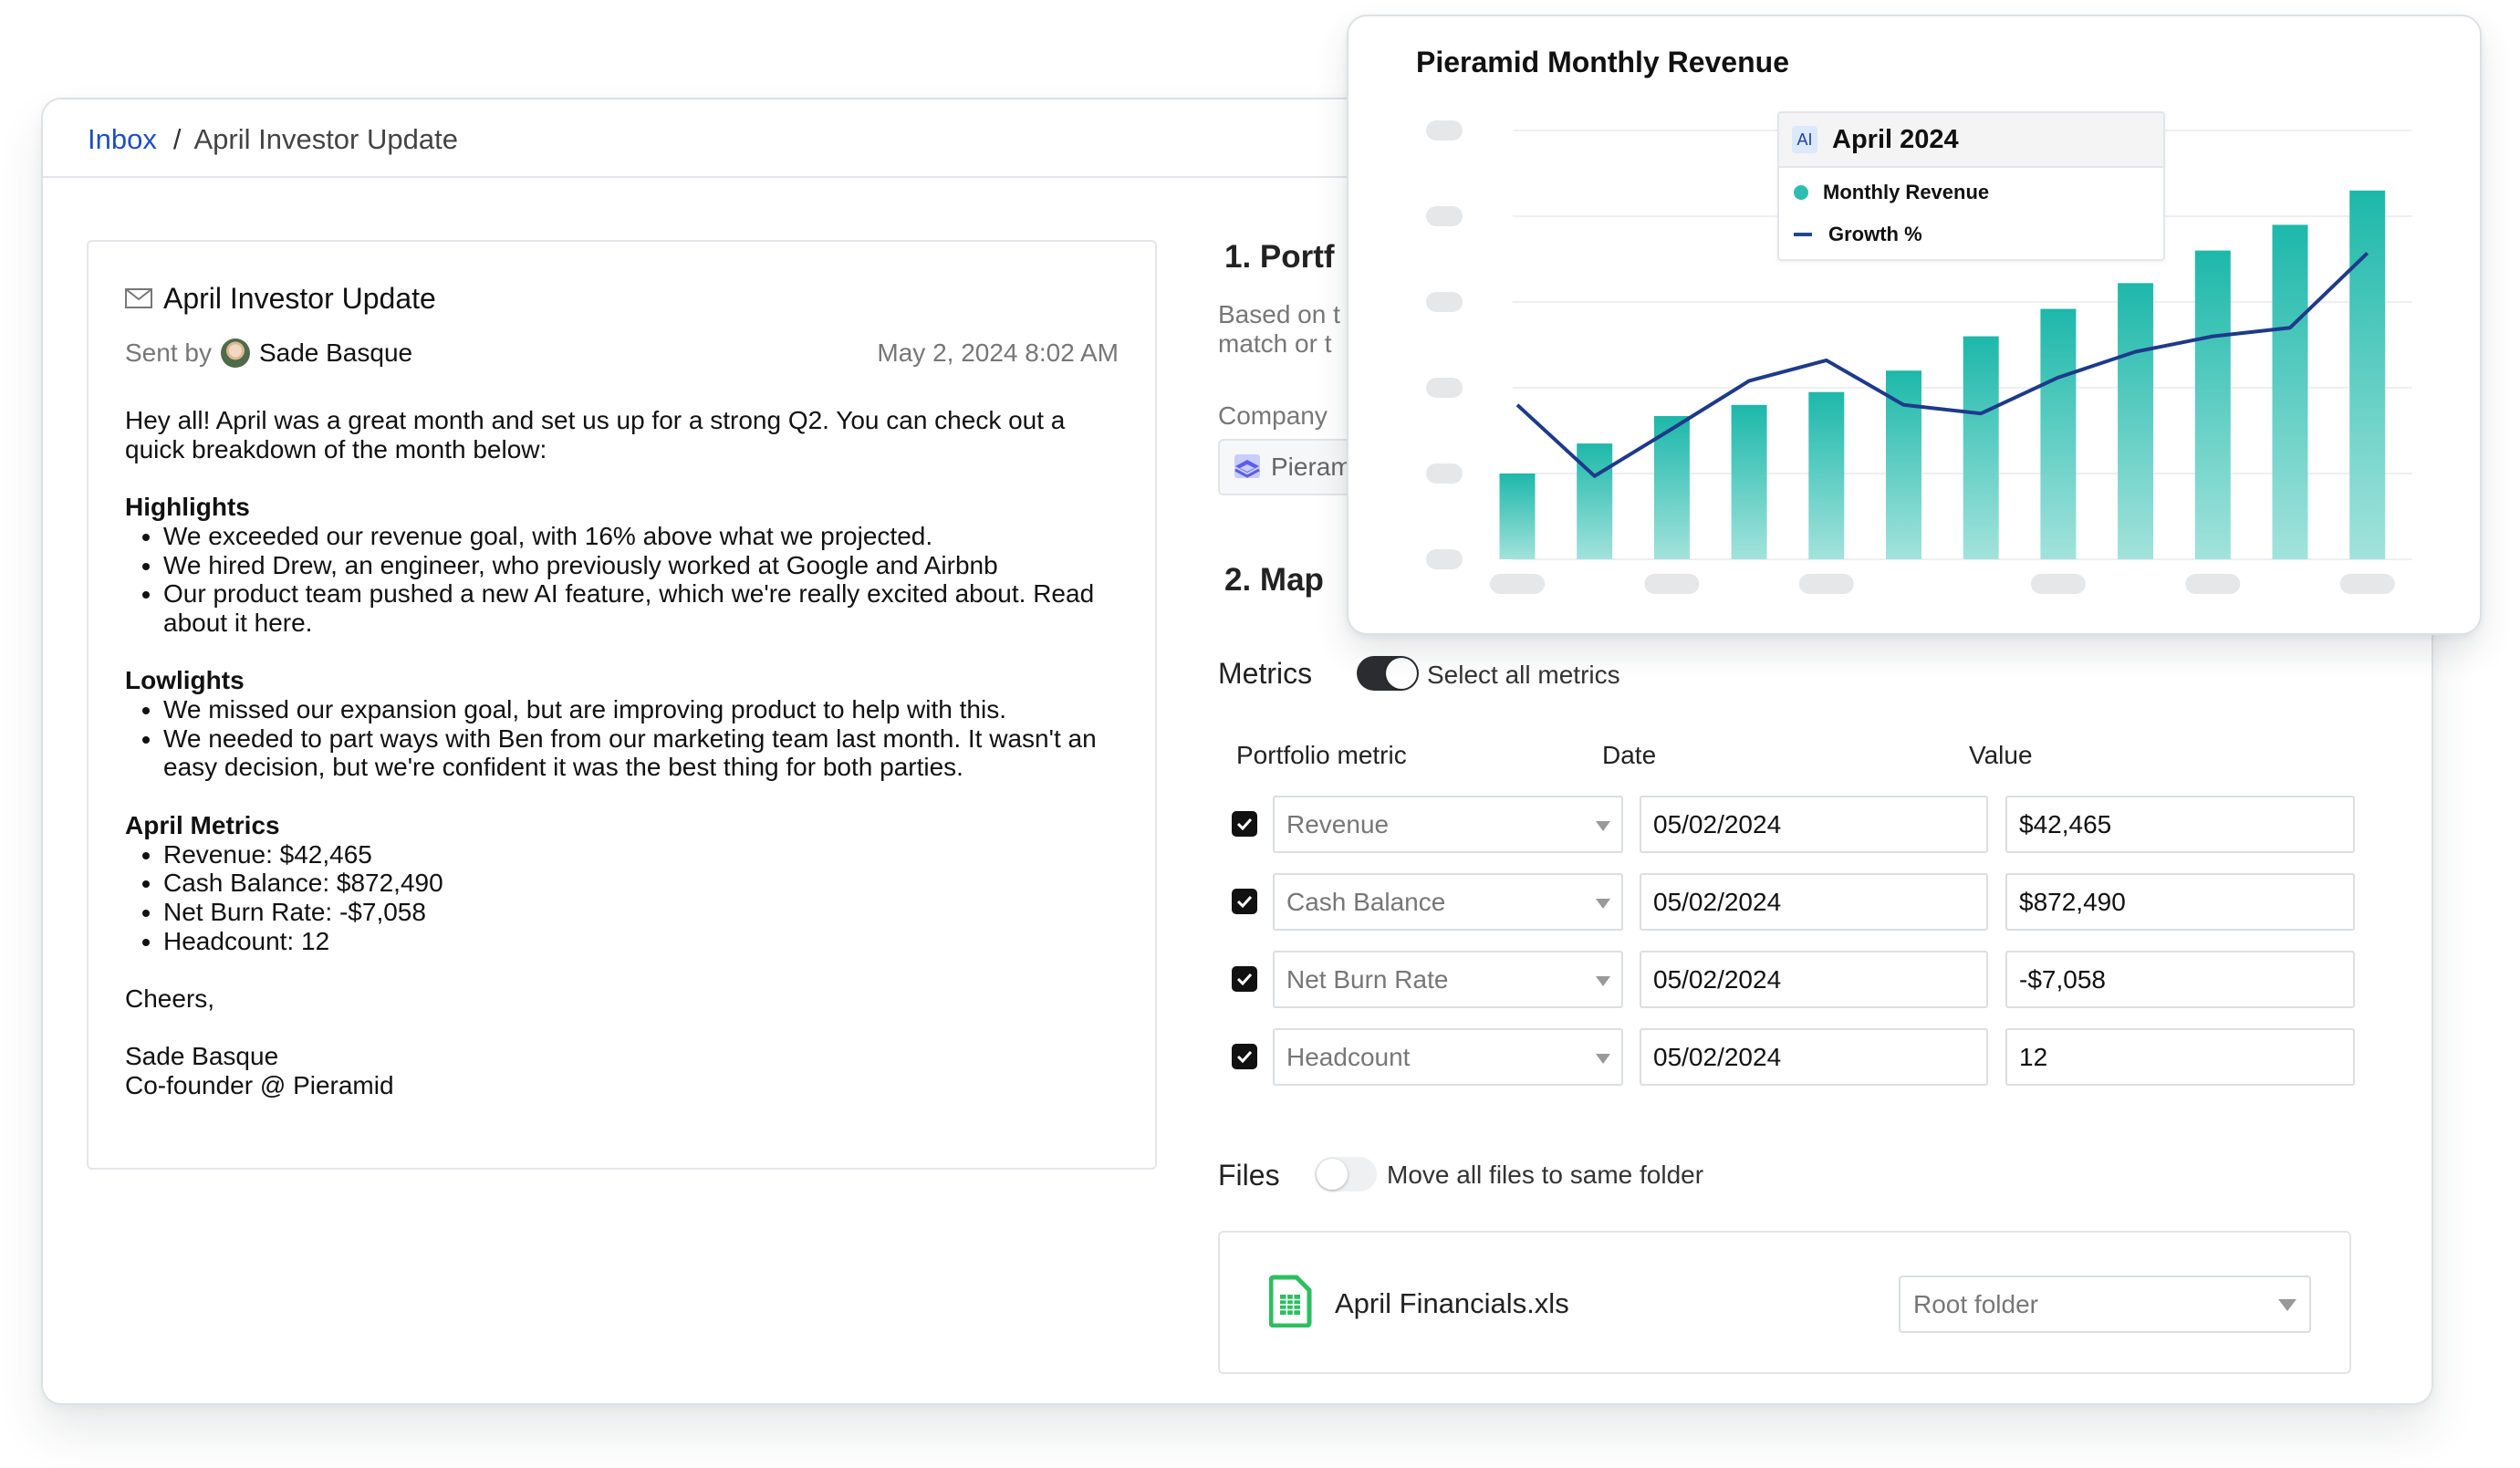 The image size is (2520, 1468). Describe the element at coordinates (1801, 192) in the screenshot. I see `legend-dot-icon` at that location.